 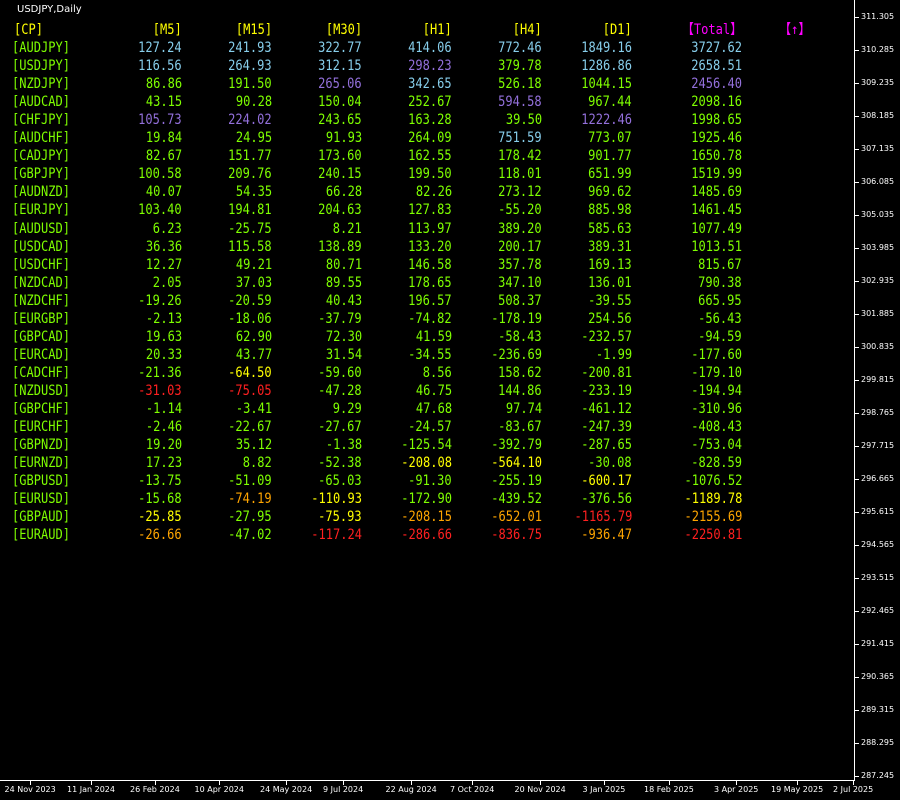 I want to click on pair-label: [NZDCHF], so click(x=41, y=300).